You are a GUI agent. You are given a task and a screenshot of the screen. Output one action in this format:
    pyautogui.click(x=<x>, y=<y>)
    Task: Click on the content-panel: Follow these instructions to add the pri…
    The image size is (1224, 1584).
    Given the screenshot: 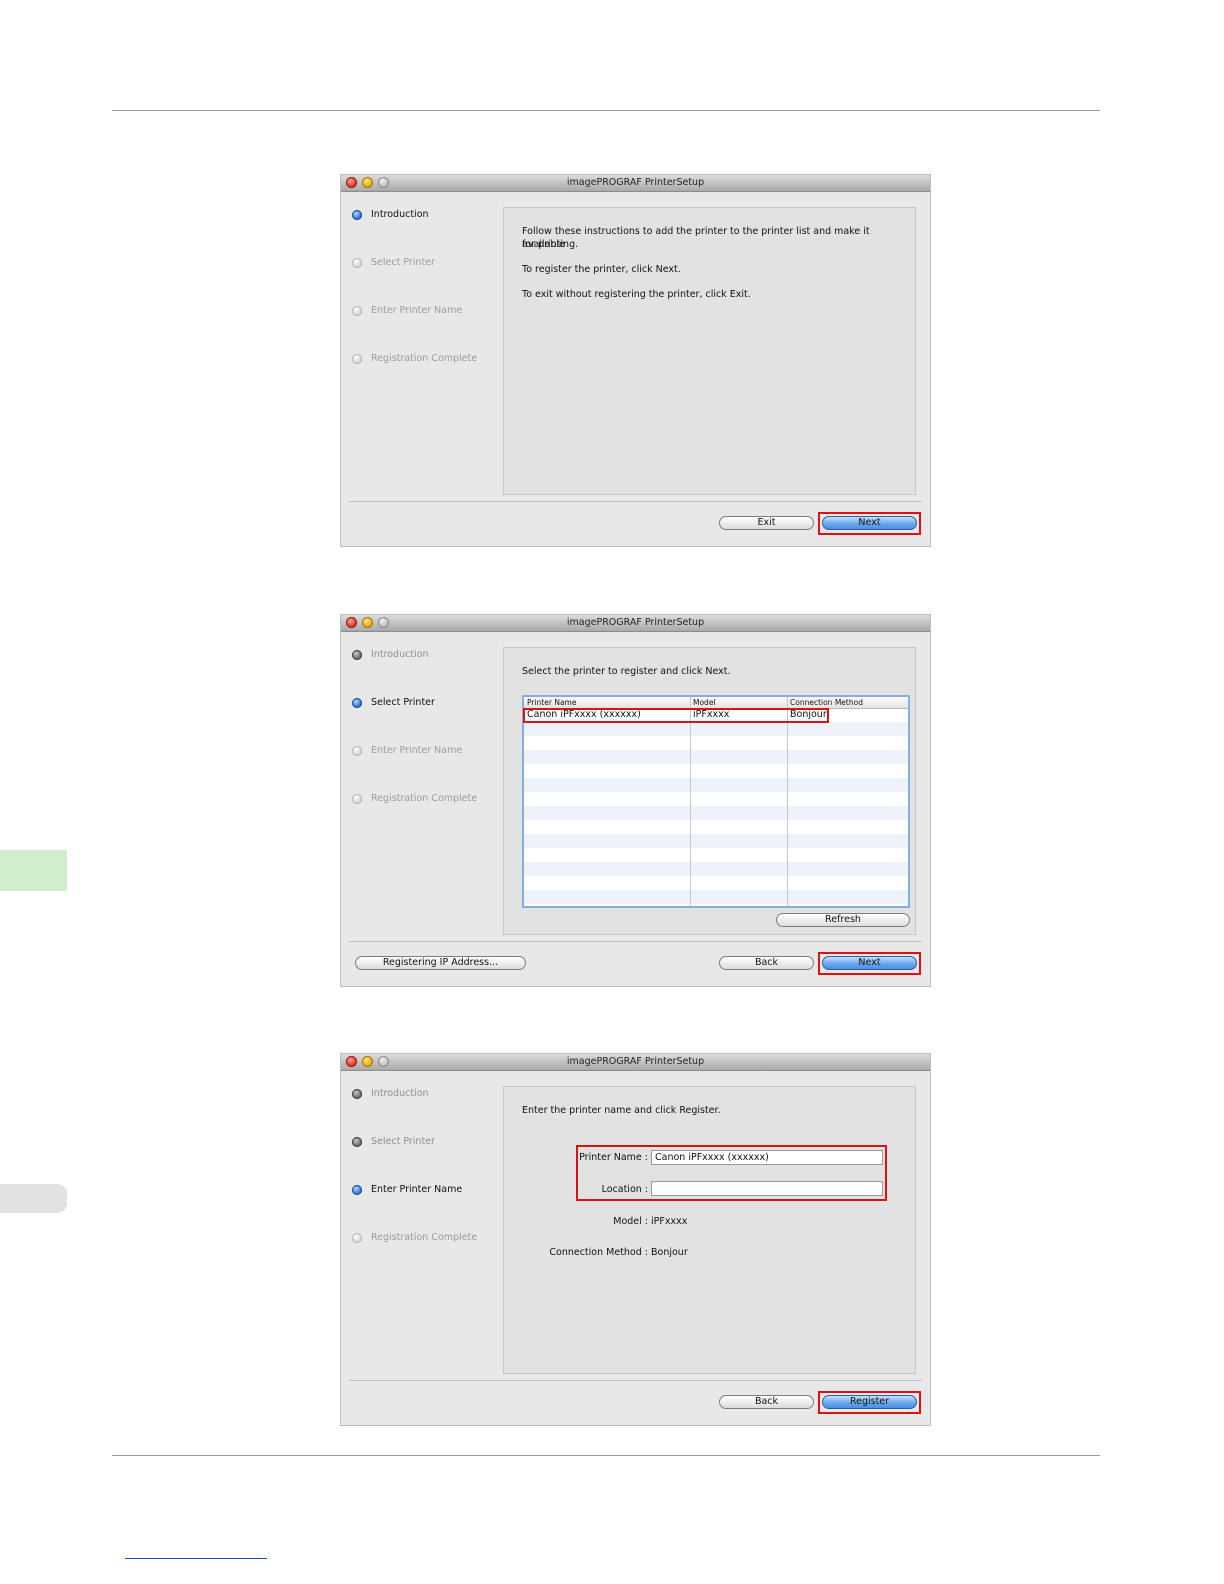 What is the action you would take?
    pyautogui.click(x=709, y=351)
    